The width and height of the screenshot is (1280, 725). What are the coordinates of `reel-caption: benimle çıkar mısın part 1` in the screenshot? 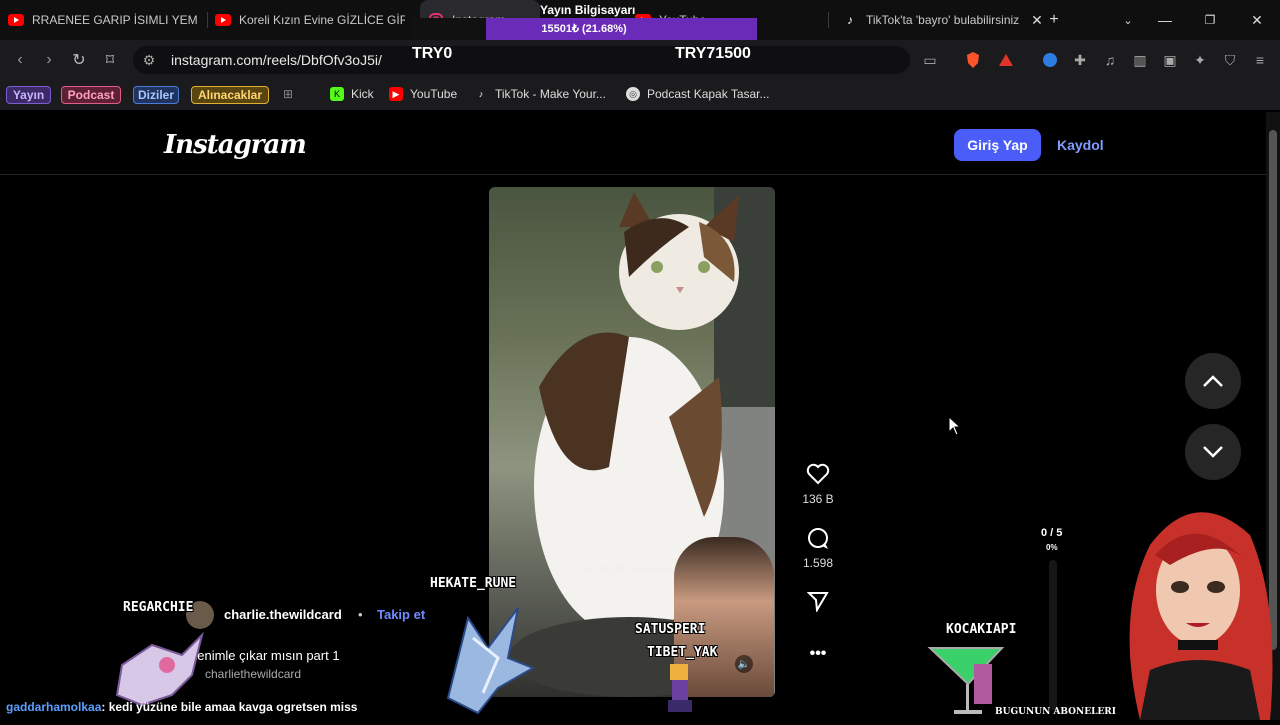 It's located at (265, 655).